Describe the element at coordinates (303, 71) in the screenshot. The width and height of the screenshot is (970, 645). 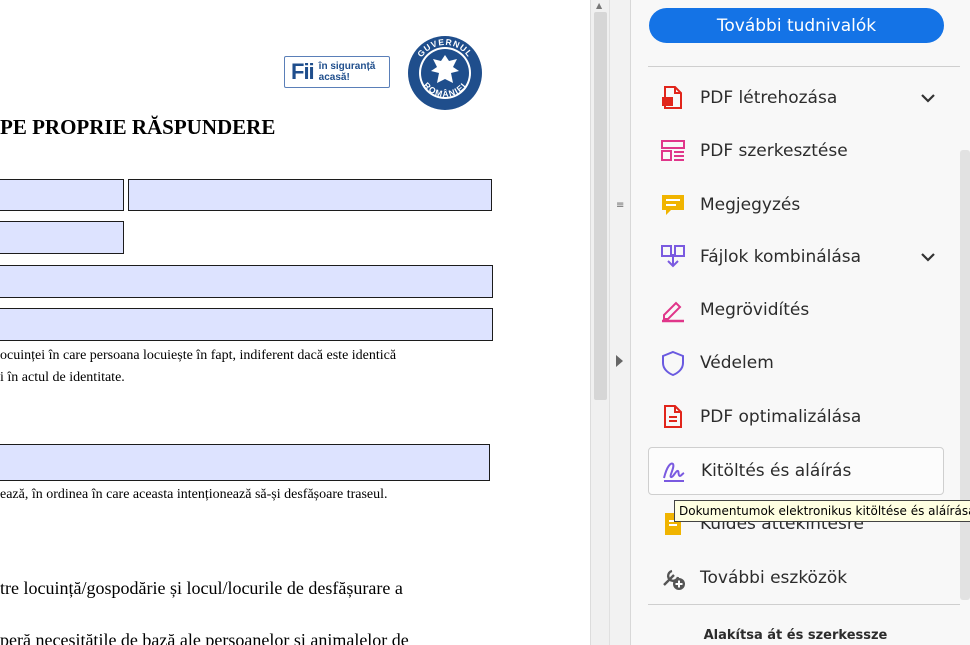
I see `badge-fii-text: Fii` at that location.